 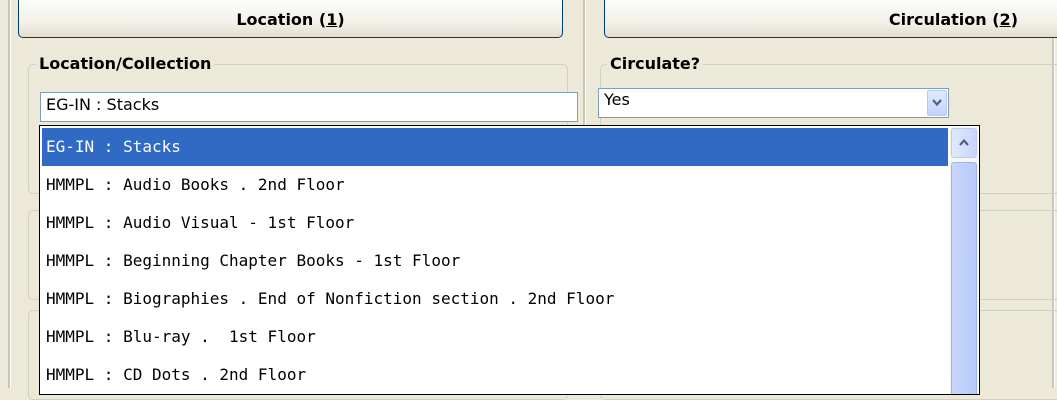 What do you see at coordinates (125, 64) in the screenshot?
I see `location-group-title: Location/Collection` at bounding box center [125, 64].